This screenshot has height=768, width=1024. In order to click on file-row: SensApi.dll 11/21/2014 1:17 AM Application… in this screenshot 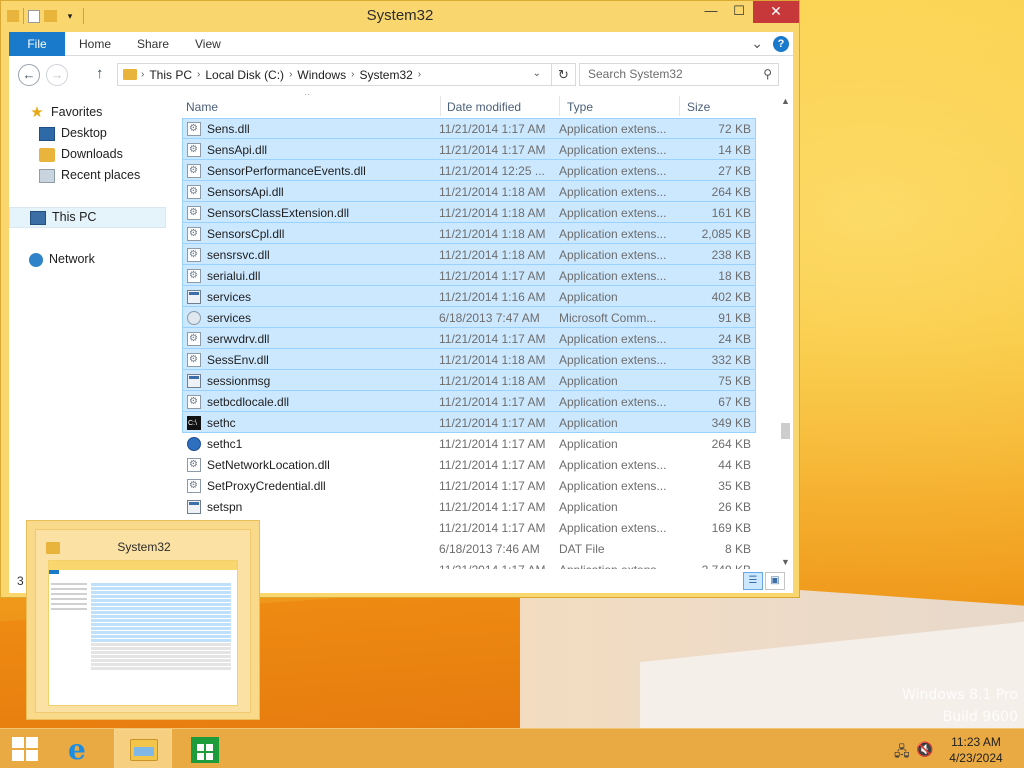, I will do `click(469, 149)`.